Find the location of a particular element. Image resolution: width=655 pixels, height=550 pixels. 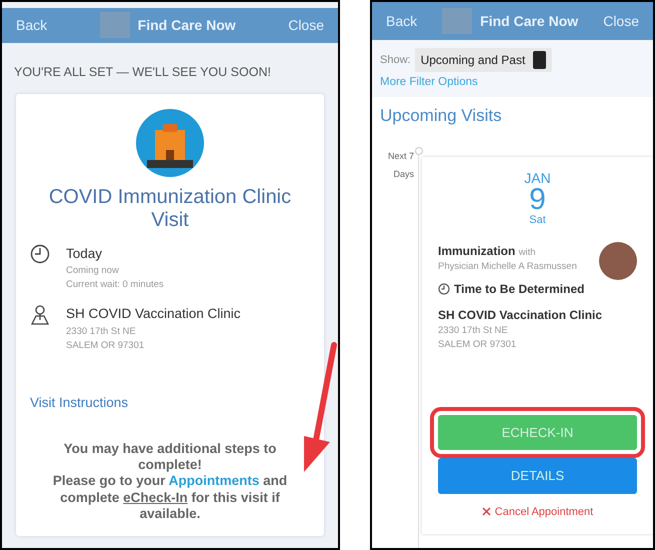

close-icon is located at coordinates (486, 511).